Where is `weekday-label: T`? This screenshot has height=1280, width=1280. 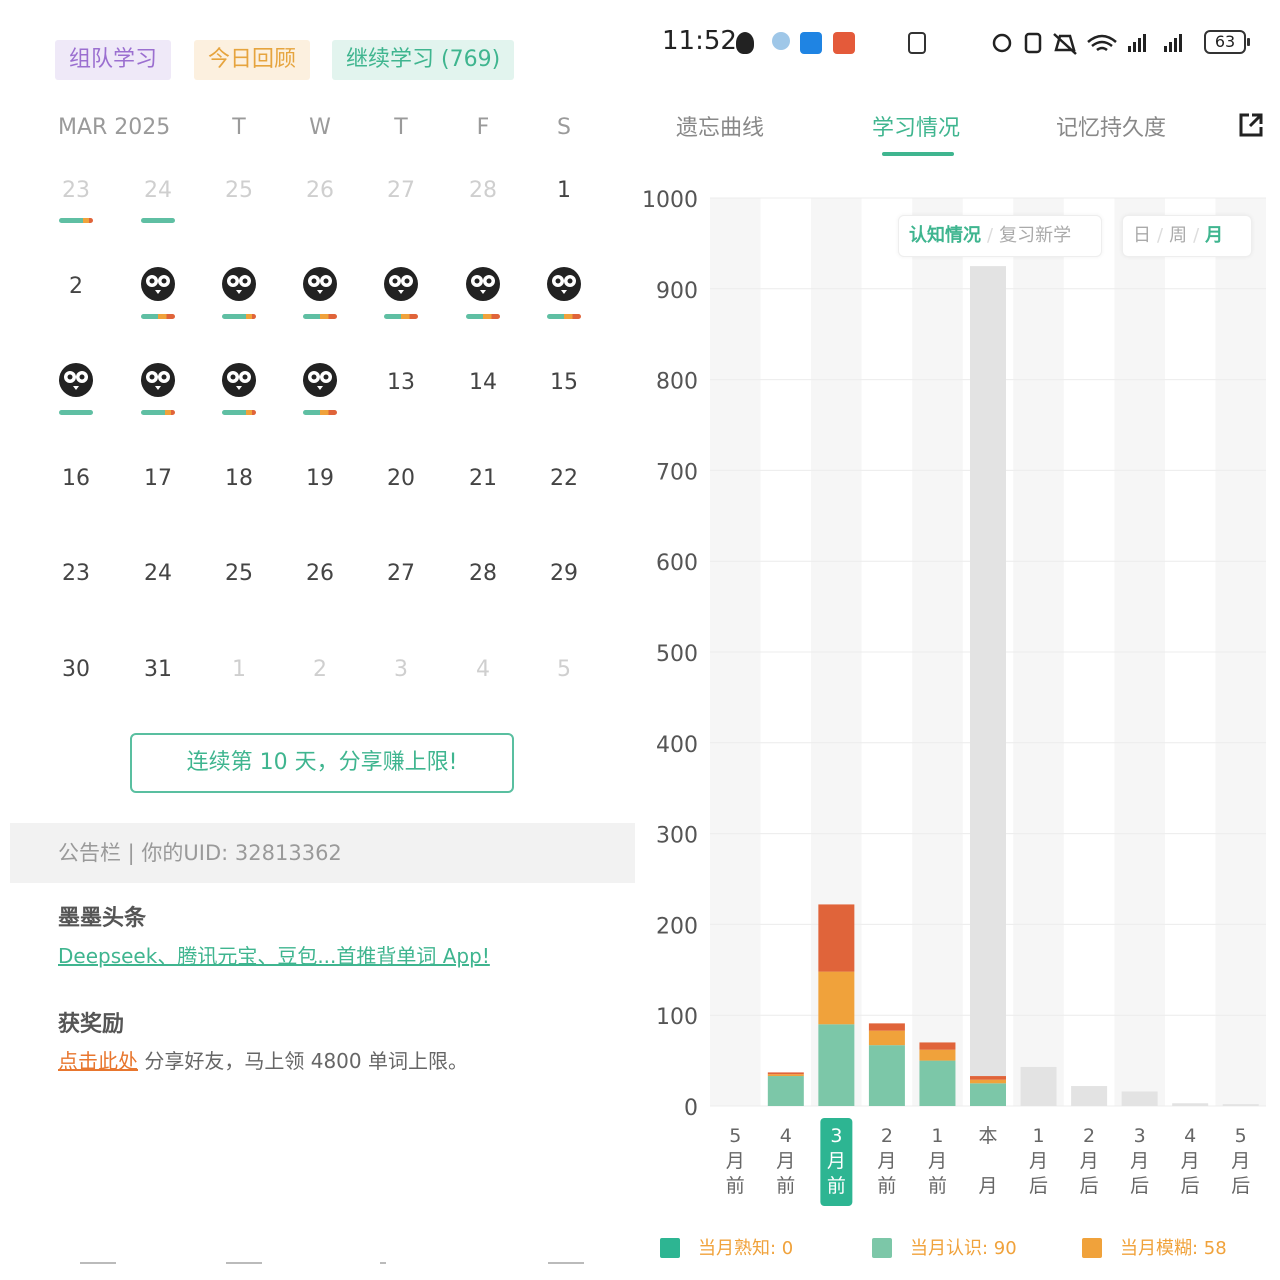
weekday-label: T is located at coordinates (401, 127).